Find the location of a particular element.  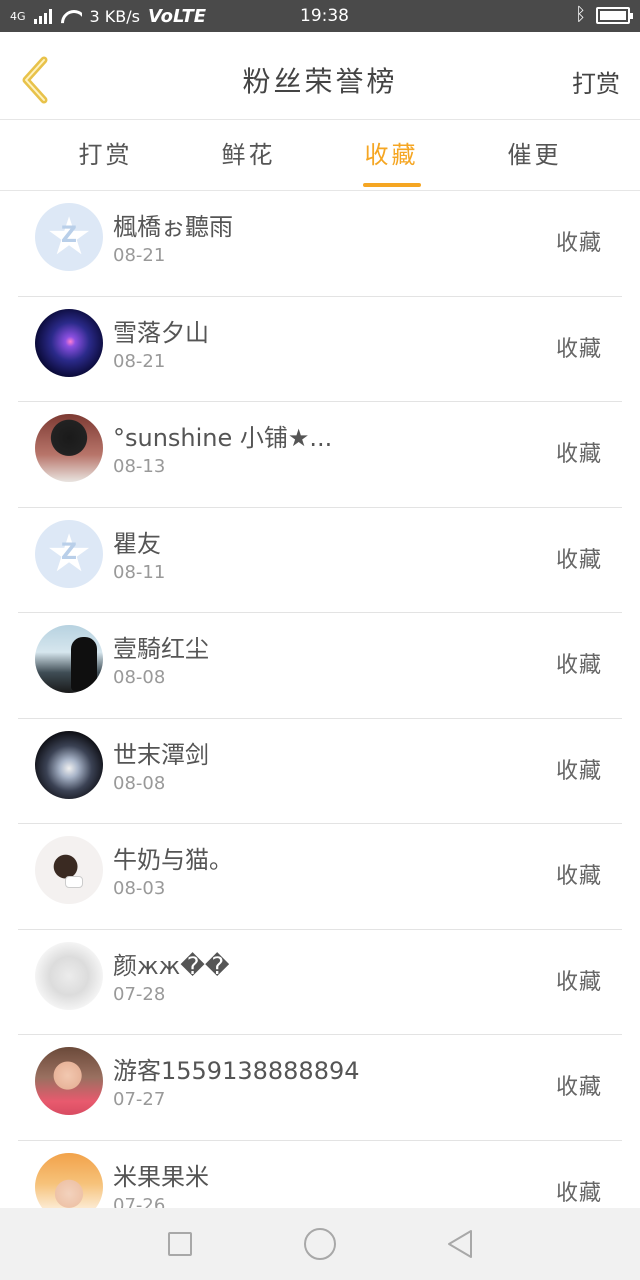

user-name: 壹騎红尘 is located at coordinates (161, 649).